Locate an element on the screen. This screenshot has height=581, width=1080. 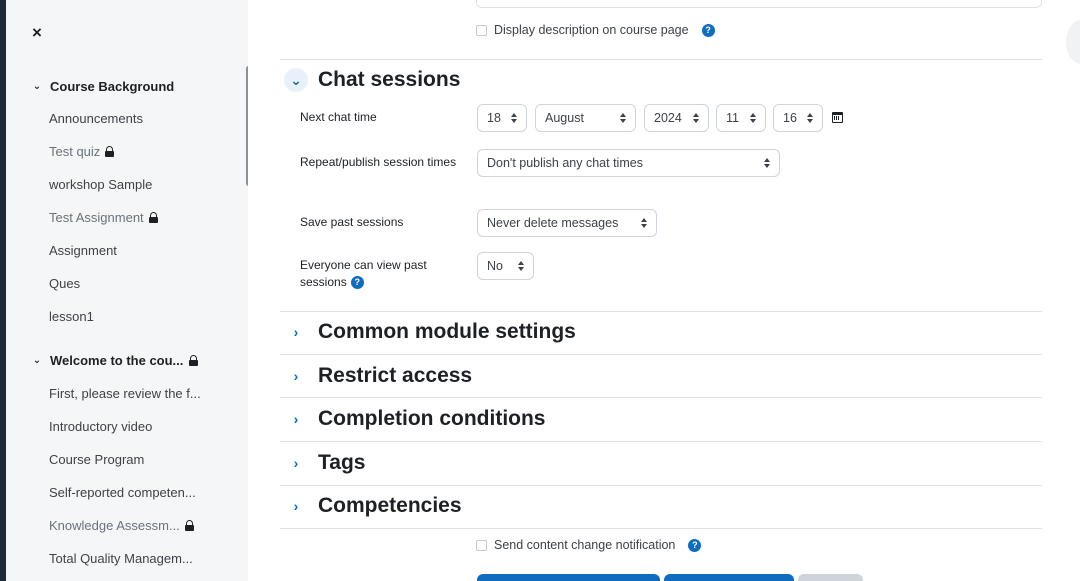
course-item-course-program: Course Program is located at coordinates (96, 459).